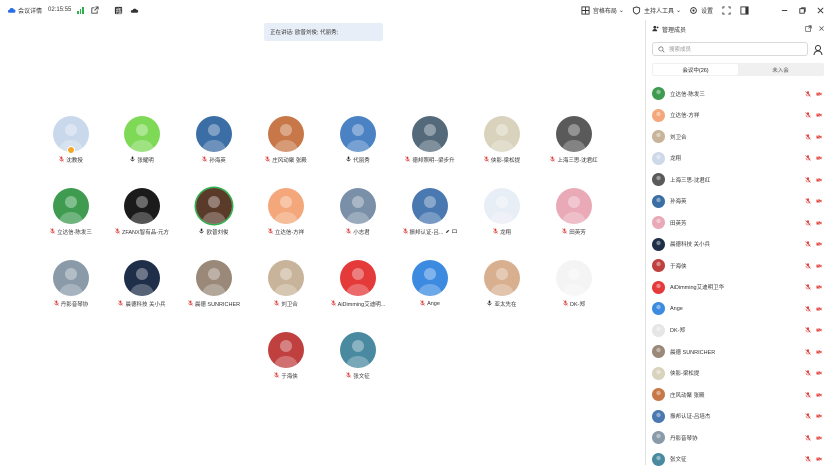 Image resolution: width=831 pixels, height=470 pixels. What do you see at coordinates (738, 202) in the screenshot?
I see `list-item: 孙海英` at bounding box center [738, 202].